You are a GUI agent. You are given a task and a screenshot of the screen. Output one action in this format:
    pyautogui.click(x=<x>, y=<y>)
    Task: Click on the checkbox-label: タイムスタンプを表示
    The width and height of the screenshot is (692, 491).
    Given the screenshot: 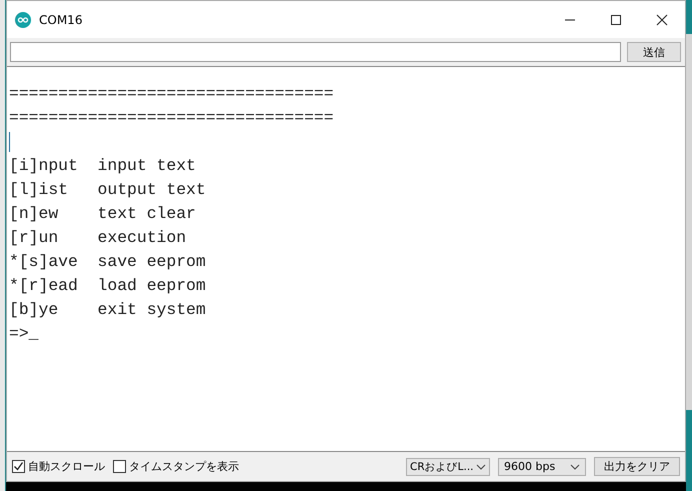 What is the action you would take?
    pyautogui.click(x=184, y=466)
    